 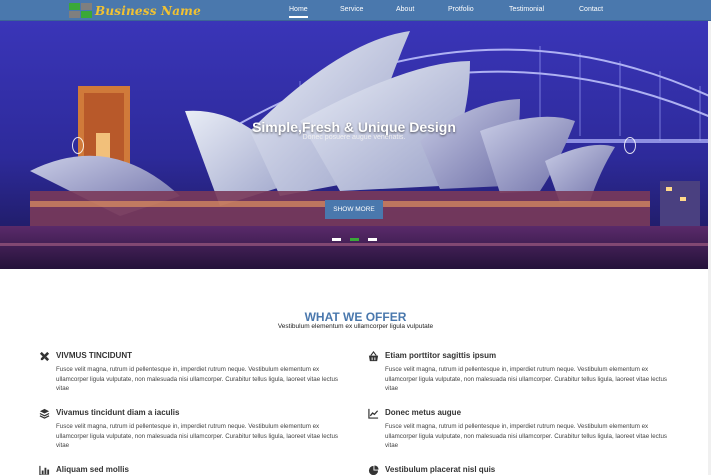 I want to click on nav-item-service: Service, so click(x=351, y=9).